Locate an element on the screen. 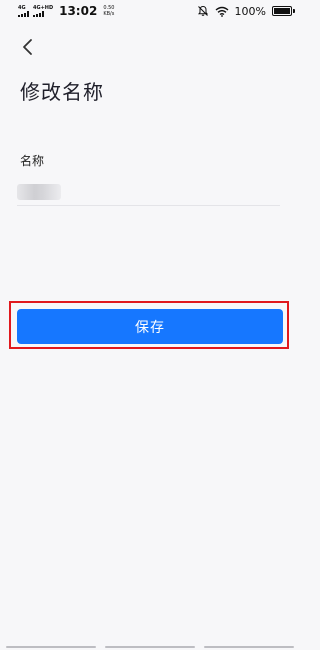 This screenshot has height=650, width=320. gesture-handle-left is located at coordinates (51, 647).